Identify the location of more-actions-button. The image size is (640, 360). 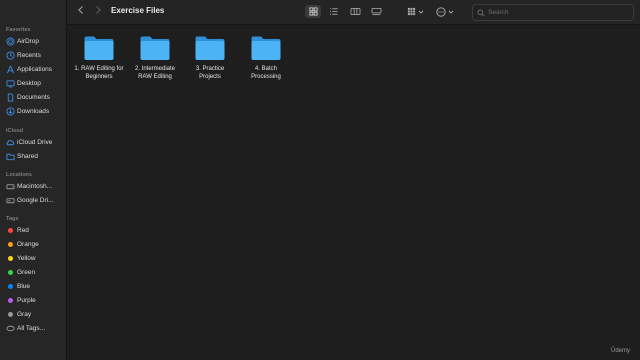
(445, 11).